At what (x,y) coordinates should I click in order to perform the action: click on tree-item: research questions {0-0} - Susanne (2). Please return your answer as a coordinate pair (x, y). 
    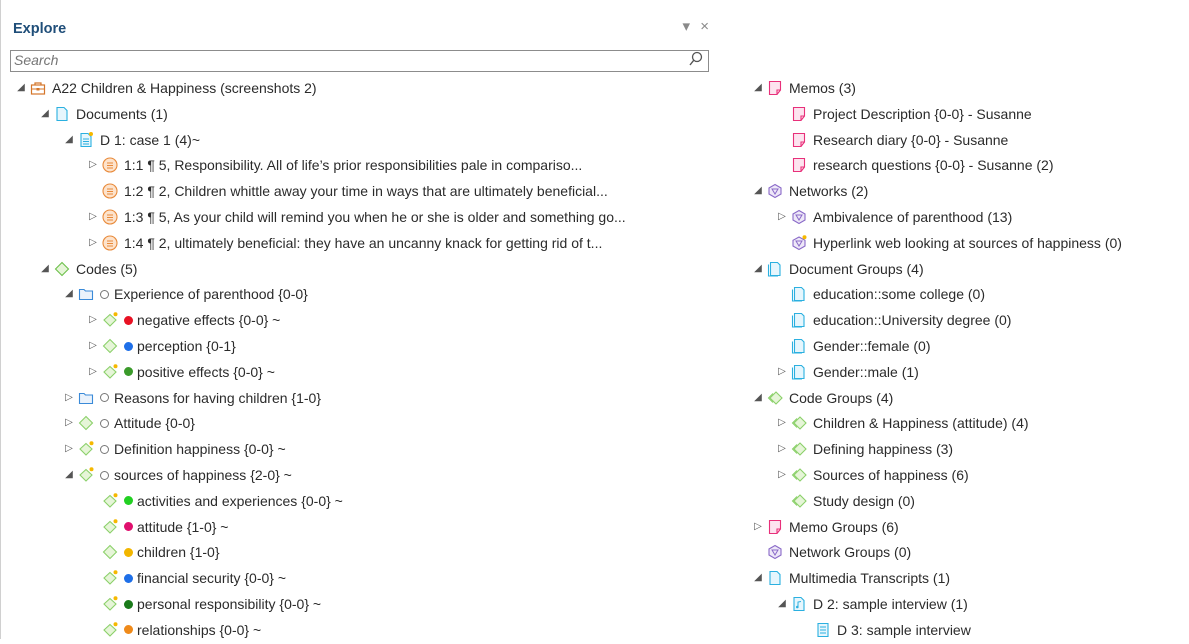
    Looking at the image, I should click on (914, 165).